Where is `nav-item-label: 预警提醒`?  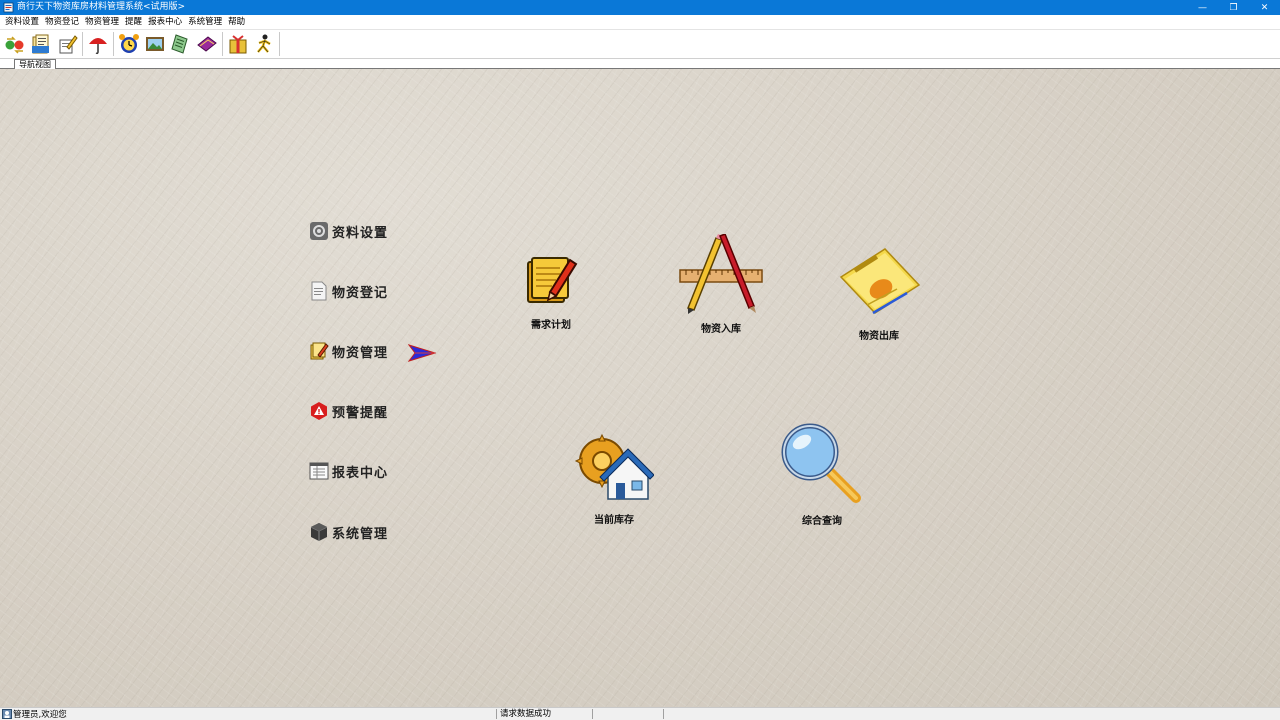 nav-item-label: 预警提醒 is located at coordinates (360, 413).